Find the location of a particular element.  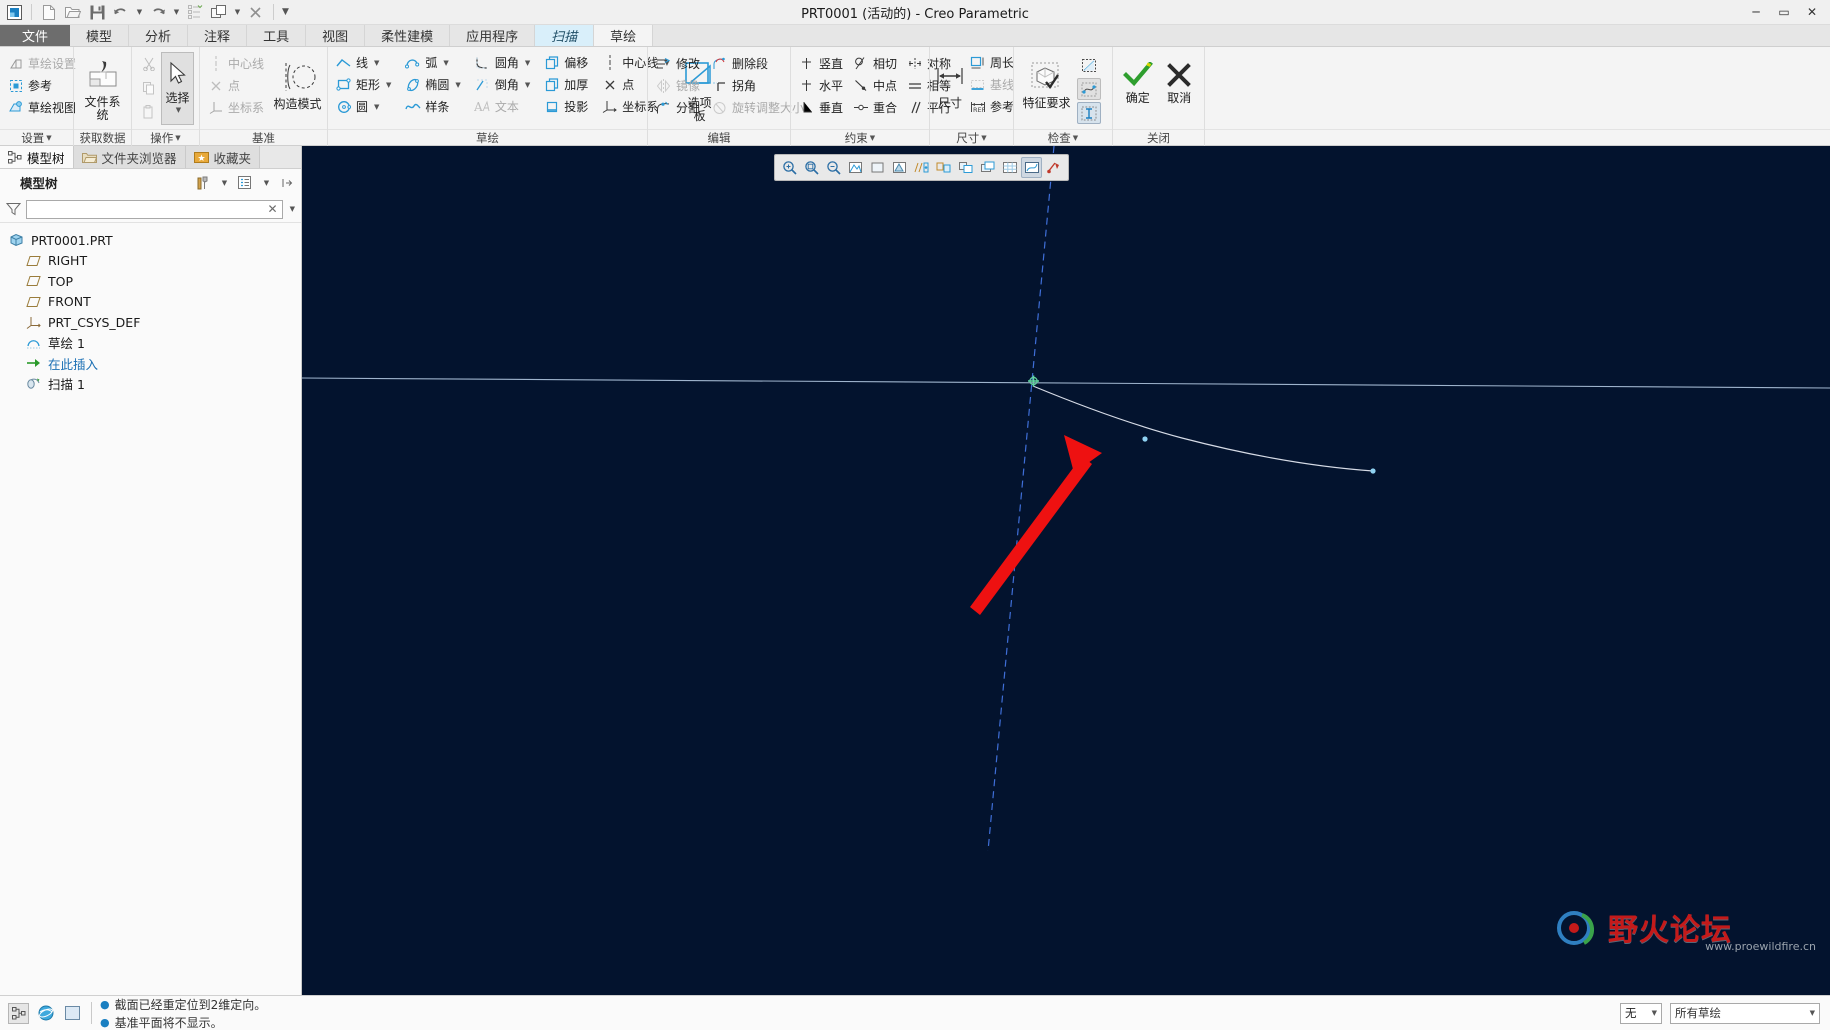

button-offset: 偏移 is located at coordinates (567, 62).